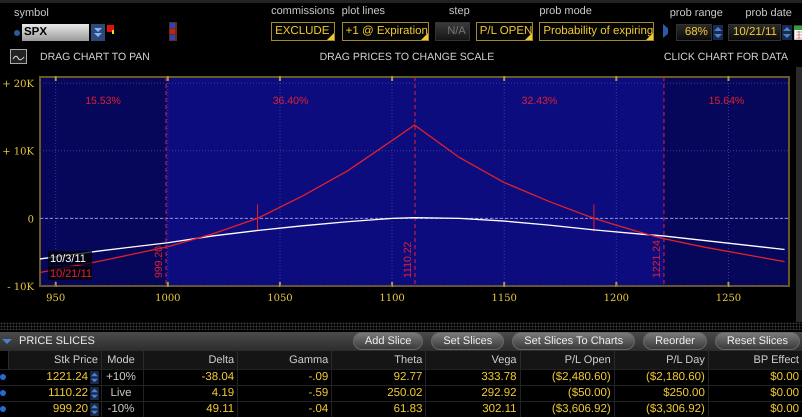 Image resolution: width=802 pixels, height=417 pixels. I want to click on table-cell: 4.19, so click(190, 392).